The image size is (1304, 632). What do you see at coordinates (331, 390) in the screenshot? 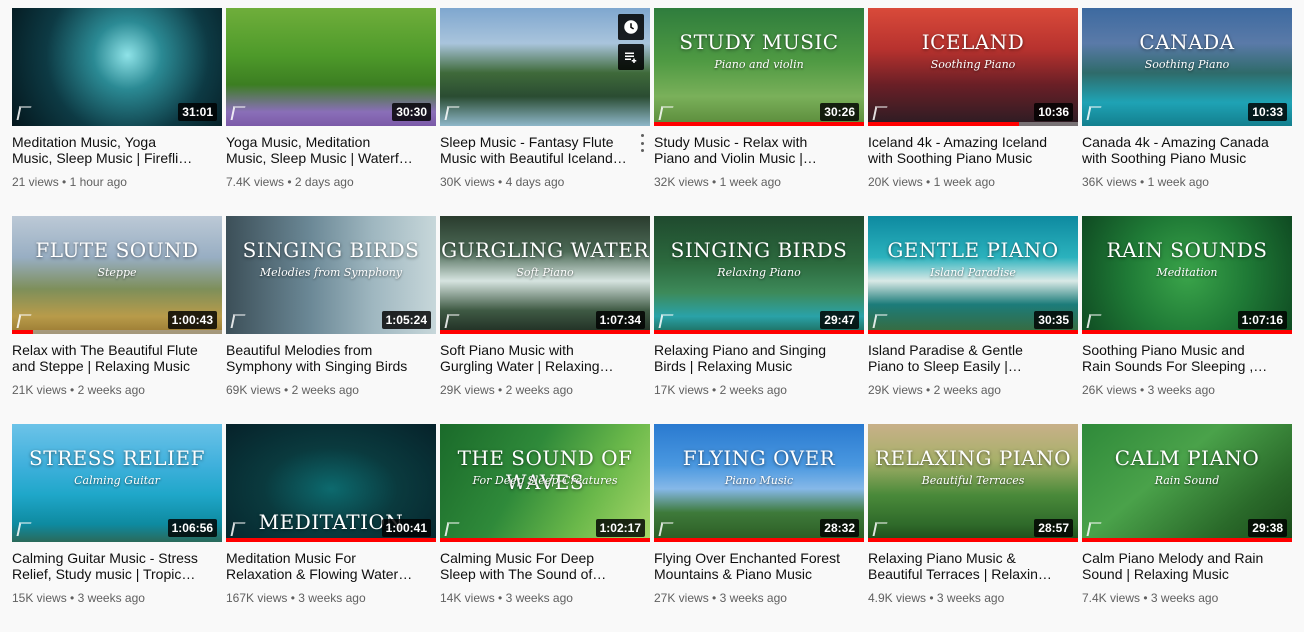
I see `video-metadata: 69K views • 2 weeks ago` at bounding box center [331, 390].